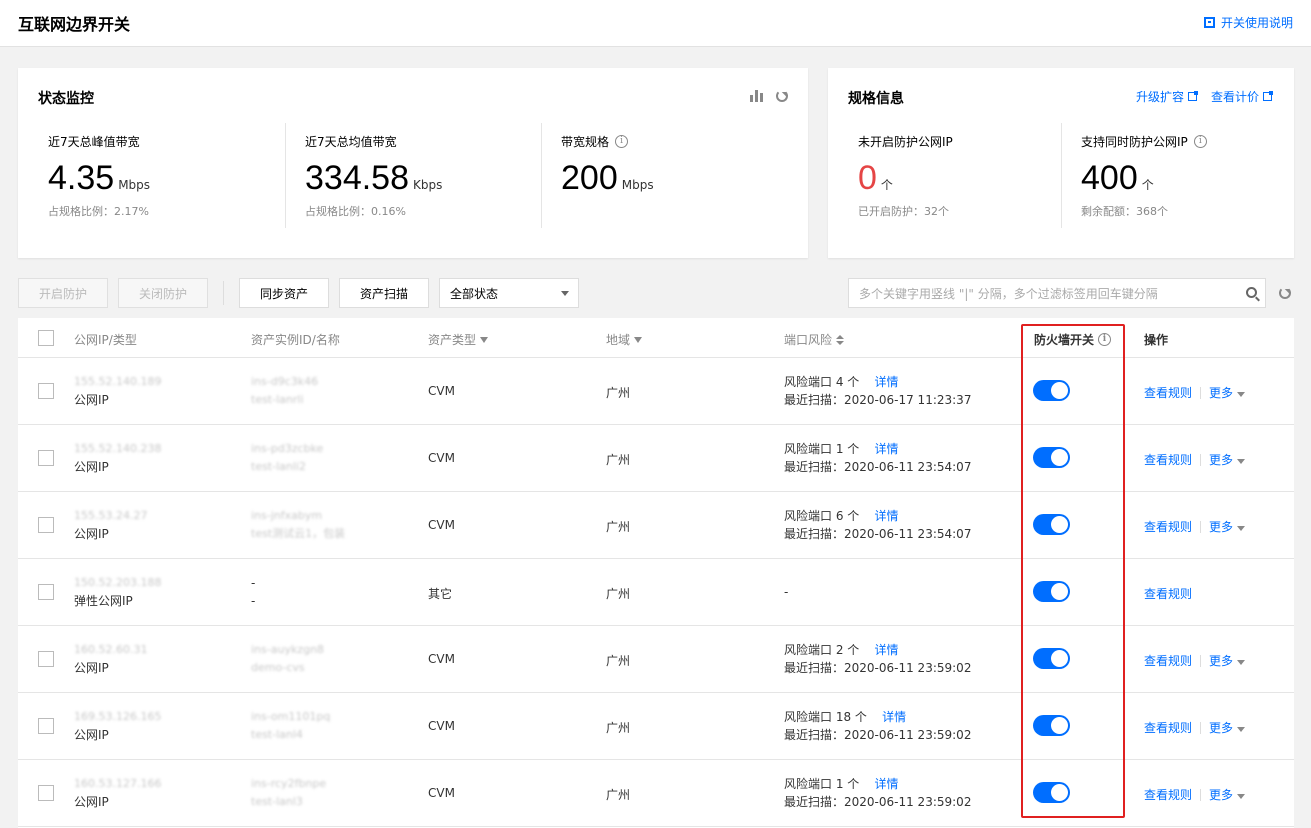 The height and width of the screenshot is (828, 1311). I want to click on instance-id: ins-rcy2fbnpe, so click(288, 784).